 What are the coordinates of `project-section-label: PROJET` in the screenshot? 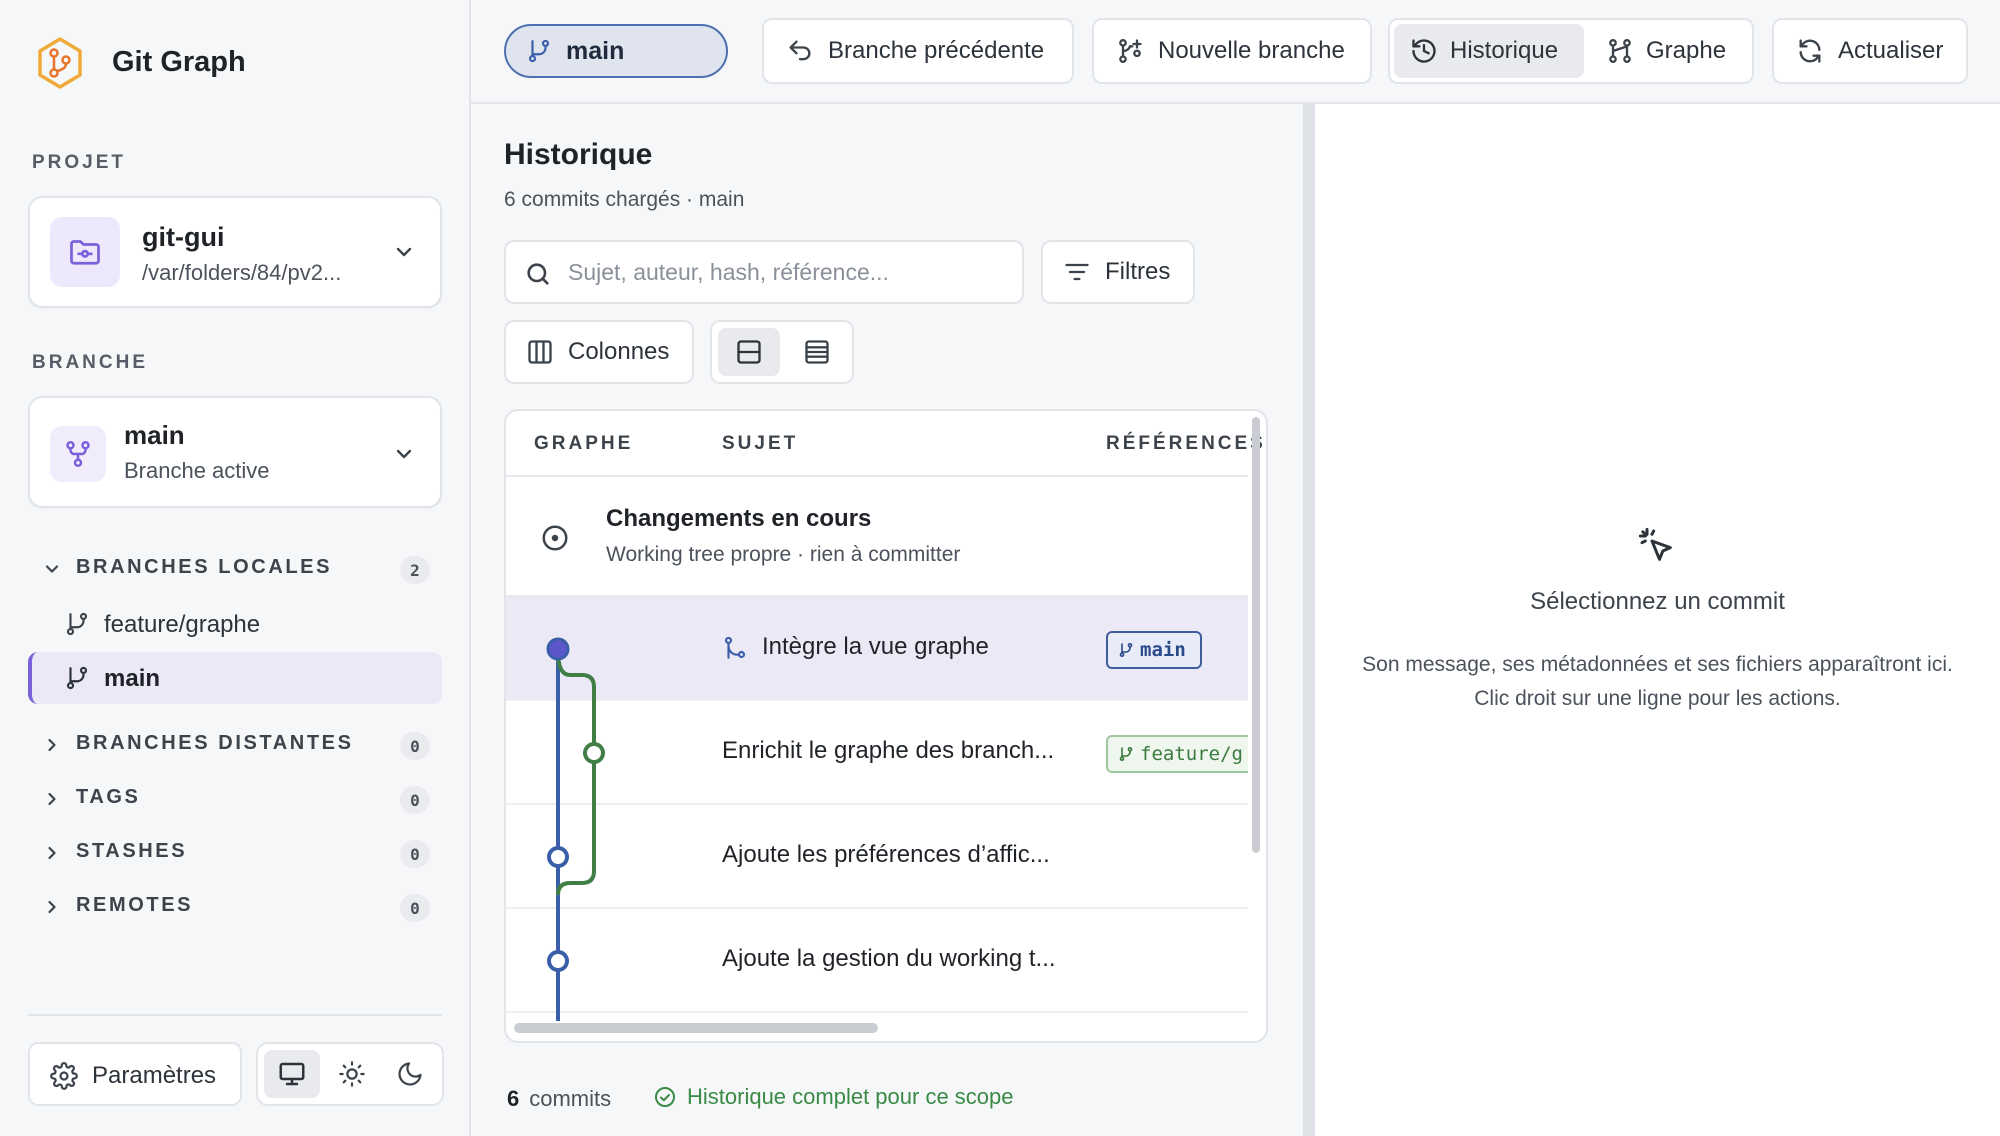 It's located at (79, 162).